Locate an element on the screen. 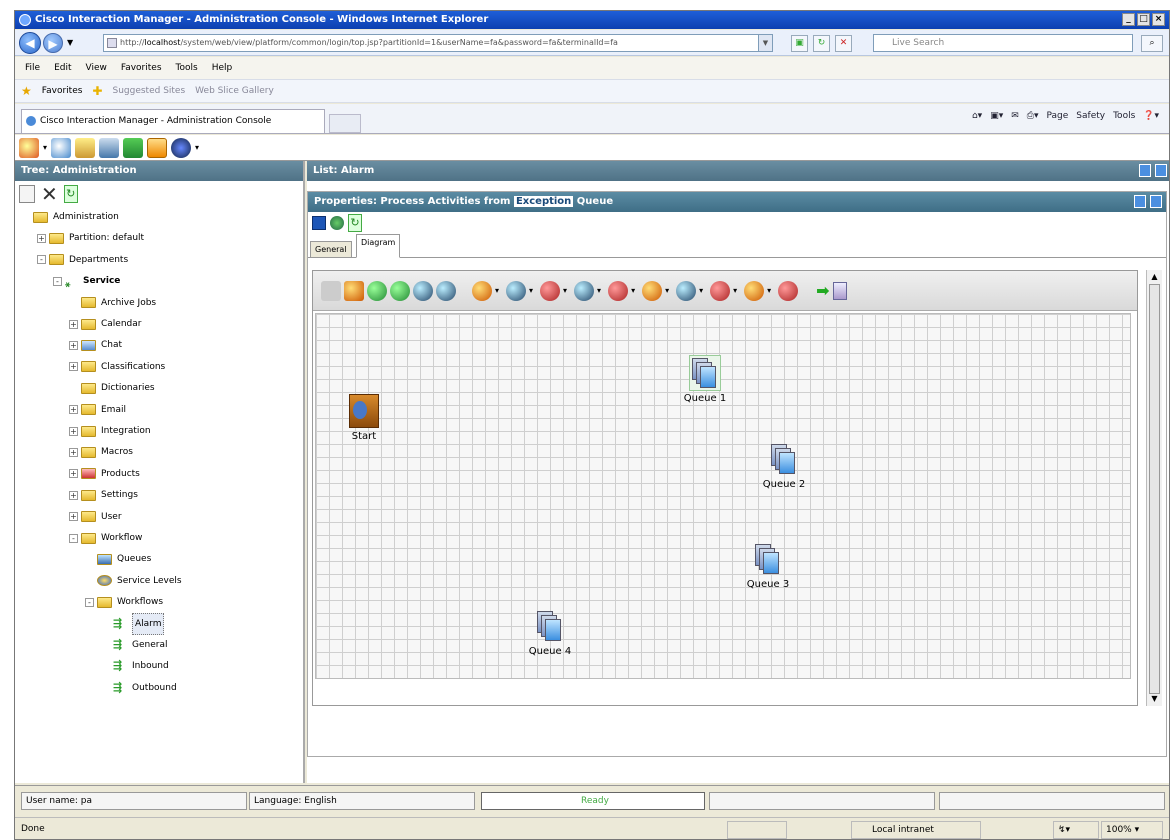  globe-sync-icon is located at coordinates (446, 290).